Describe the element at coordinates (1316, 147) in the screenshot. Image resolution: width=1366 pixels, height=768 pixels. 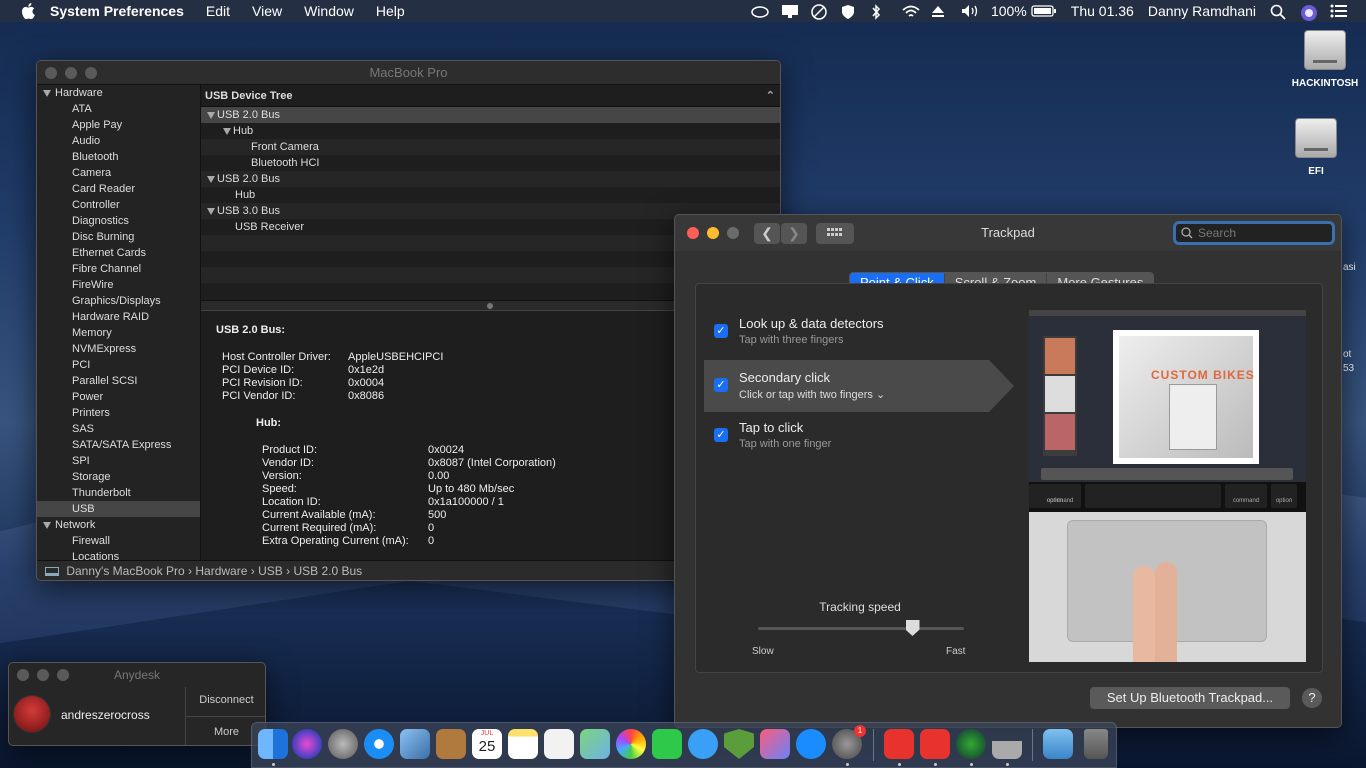
I see `desktop-drive-efi: EFI` at that location.